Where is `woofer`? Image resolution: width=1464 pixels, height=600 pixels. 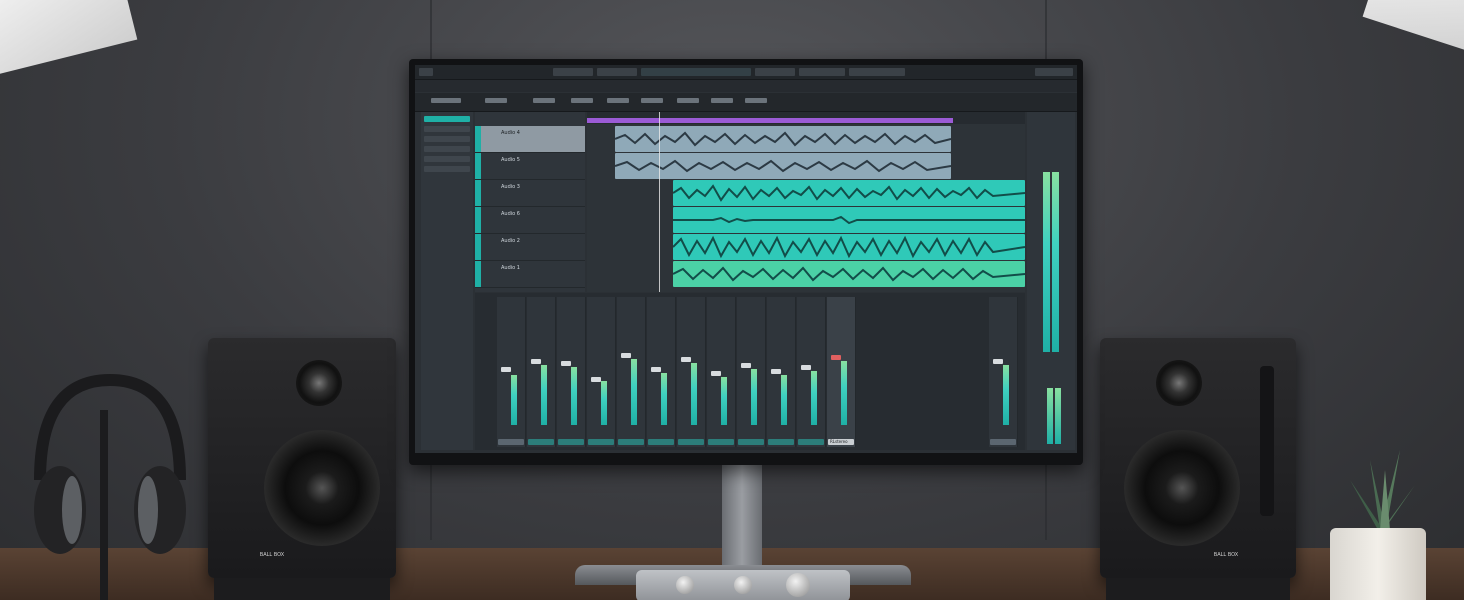
woofer is located at coordinates (1182, 488).